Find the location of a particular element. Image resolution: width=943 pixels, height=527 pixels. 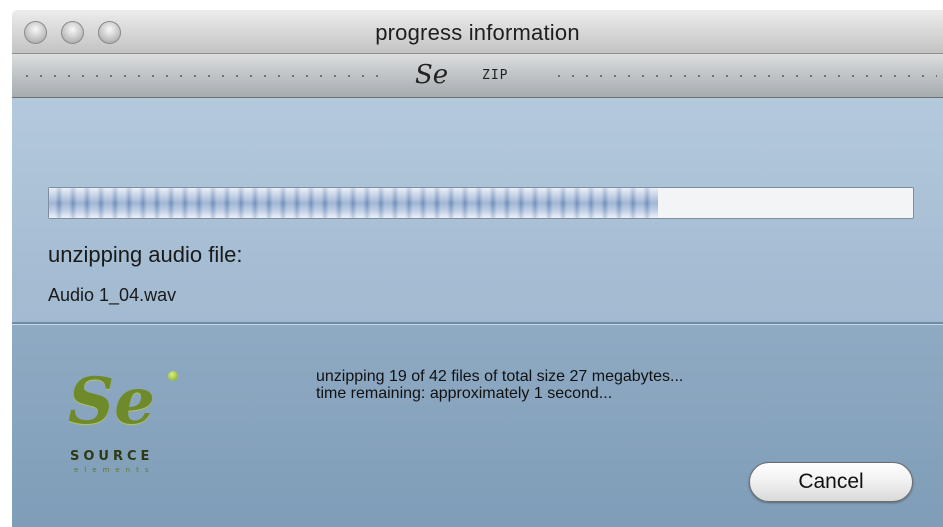

toolbar-logo-icon: Se is located at coordinates (432, 75).